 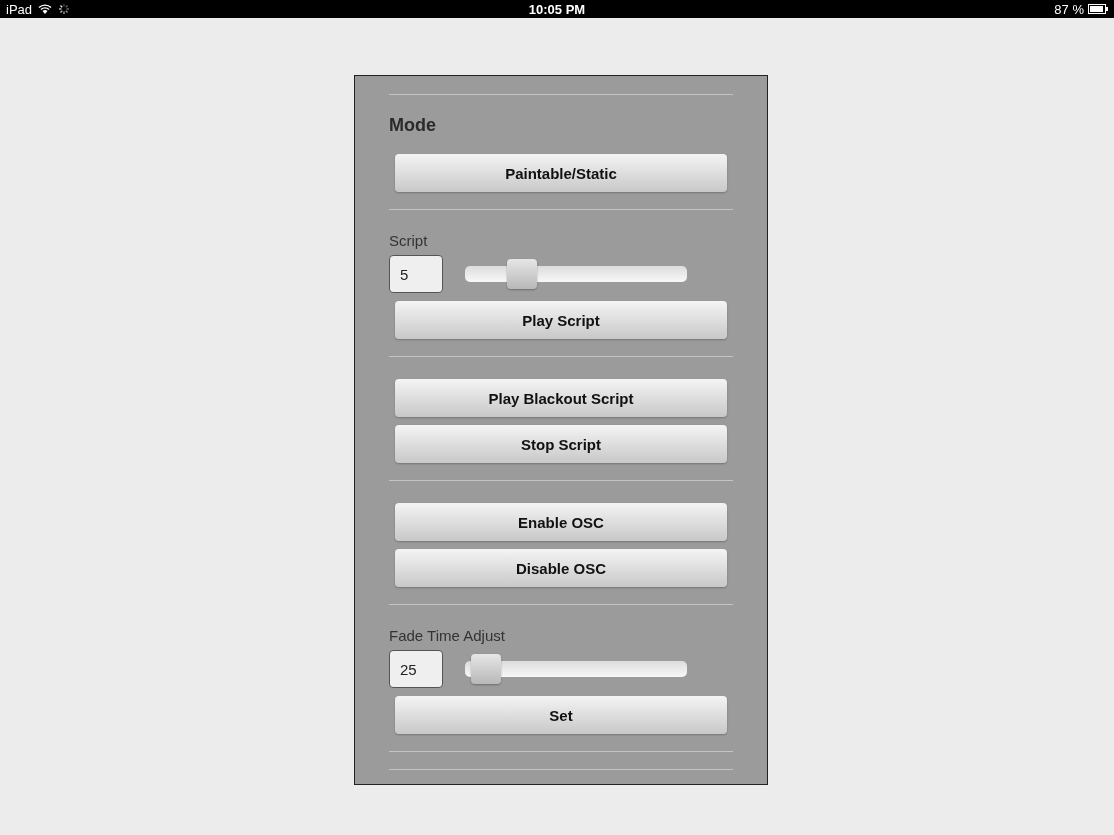 What do you see at coordinates (561, 173) in the screenshot?
I see `action-button: Paintable/Static` at bounding box center [561, 173].